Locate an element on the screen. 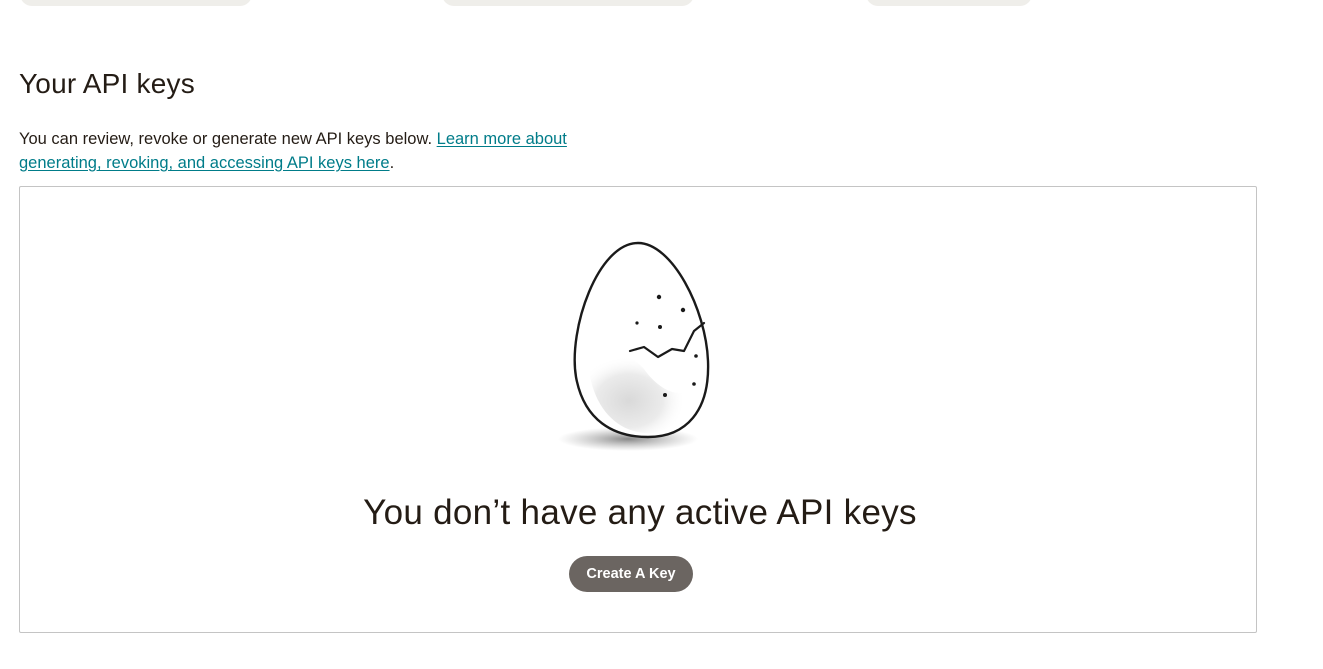 The width and height of the screenshot is (1323, 669). intro-period: . is located at coordinates (392, 163).